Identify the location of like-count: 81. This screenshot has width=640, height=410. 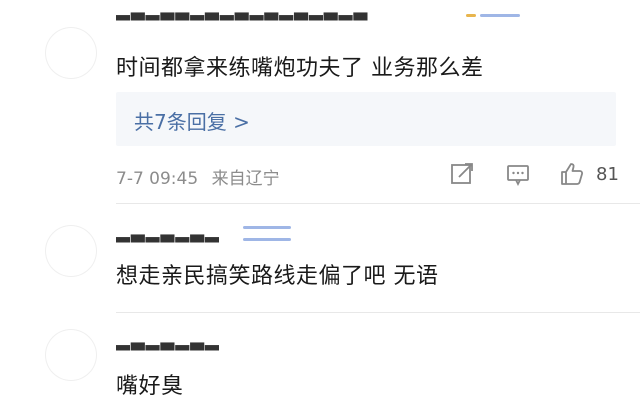
(607, 174).